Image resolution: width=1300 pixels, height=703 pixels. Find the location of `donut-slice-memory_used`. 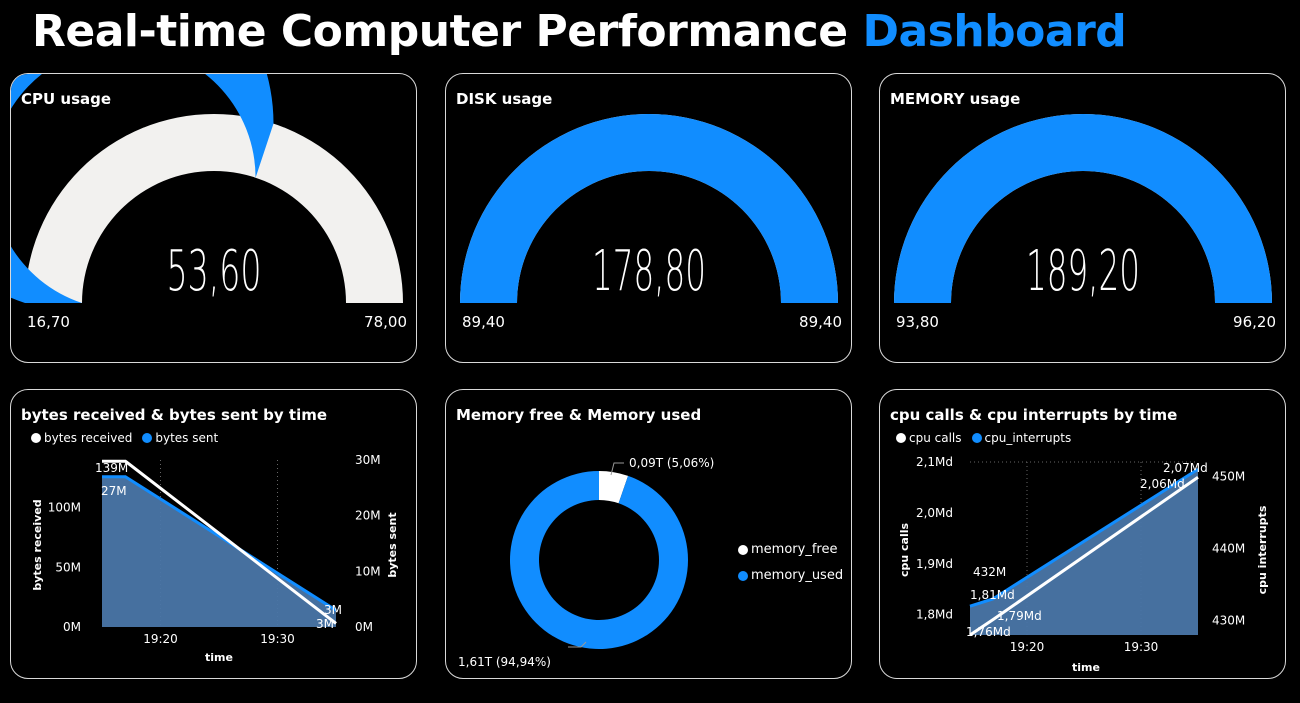

donut-slice-memory_used is located at coordinates (599, 560).